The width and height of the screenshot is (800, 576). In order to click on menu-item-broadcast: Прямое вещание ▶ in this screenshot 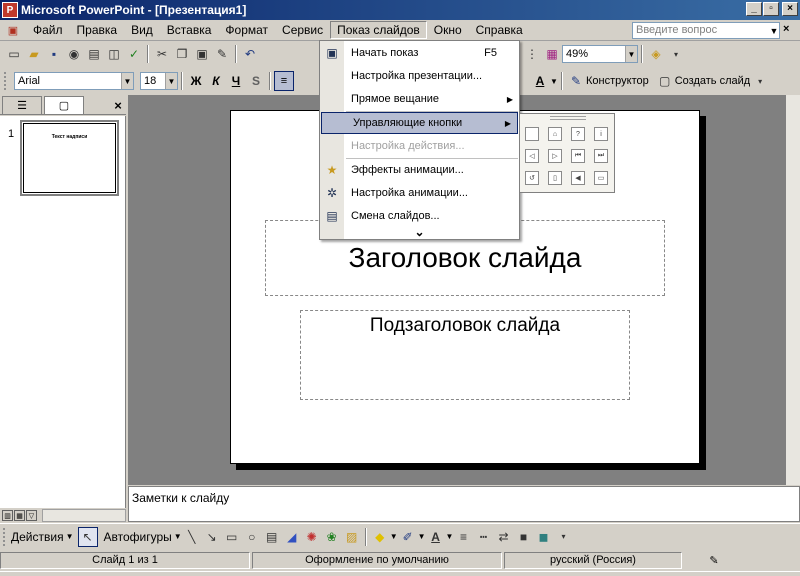, I will do `click(419, 99)`.